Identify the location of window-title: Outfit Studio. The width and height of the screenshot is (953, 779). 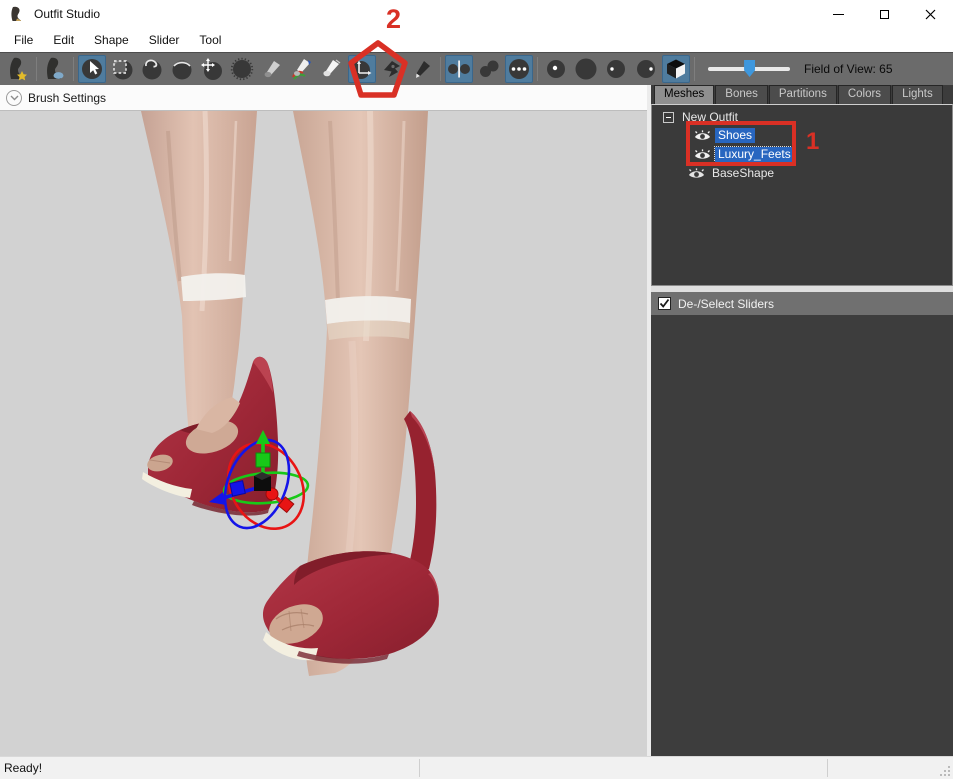
(67, 14).